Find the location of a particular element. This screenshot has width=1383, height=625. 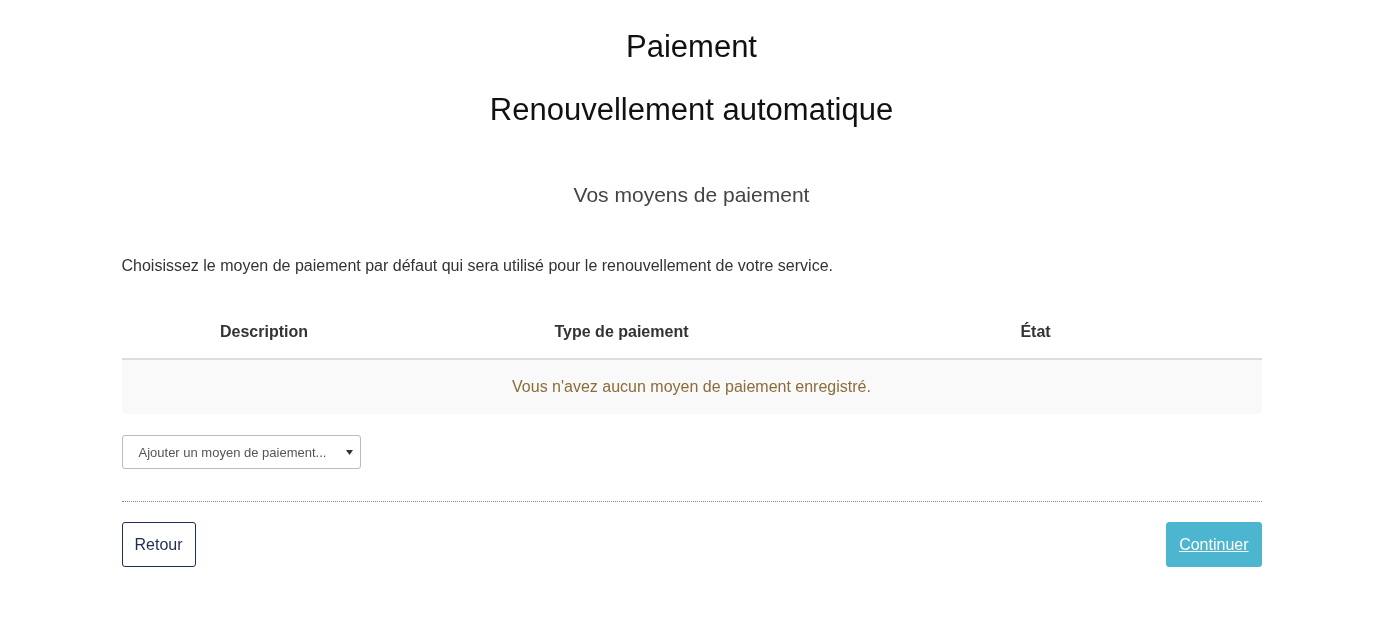

back-button: Retour is located at coordinates (158, 544).